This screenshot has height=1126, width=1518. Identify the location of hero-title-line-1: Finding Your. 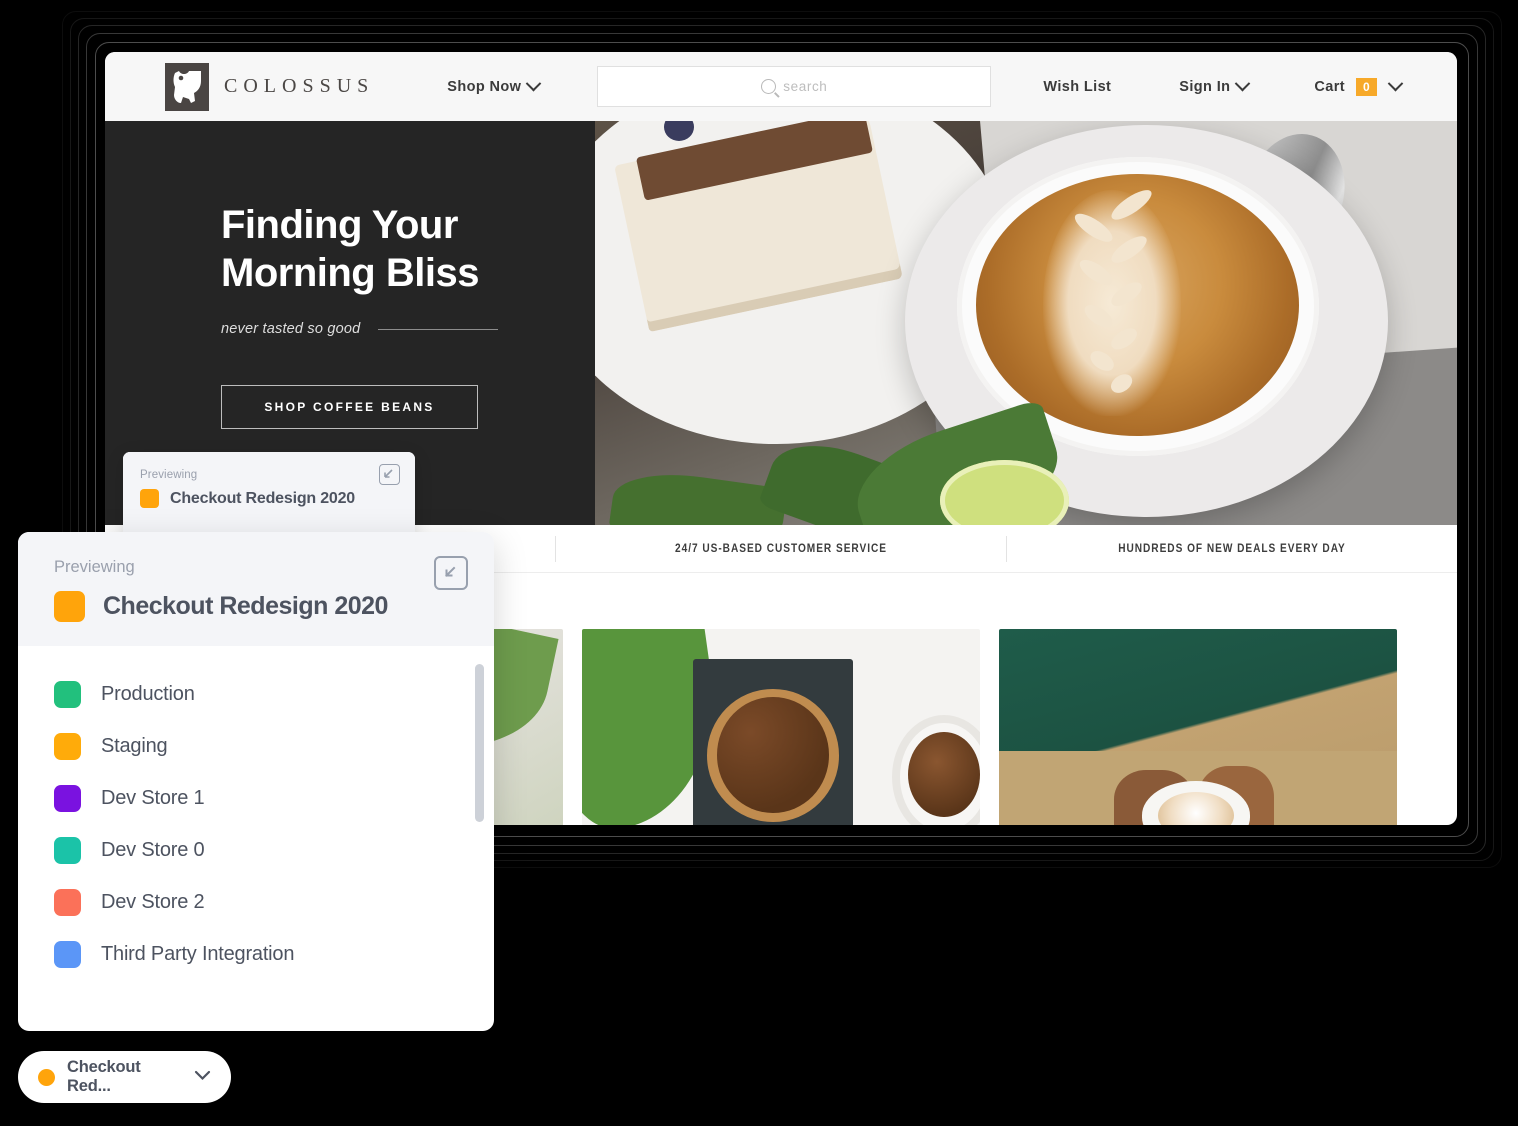
(339, 225).